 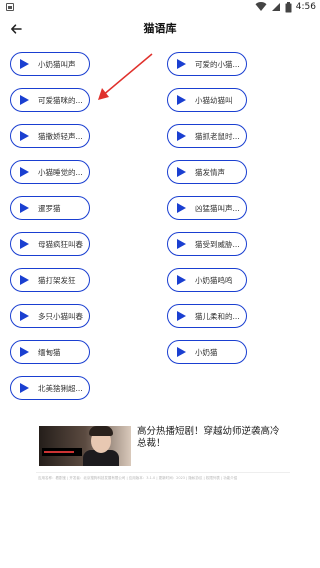 I want to click on sound-item: 多只小猫叫春, so click(x=50, y=316).